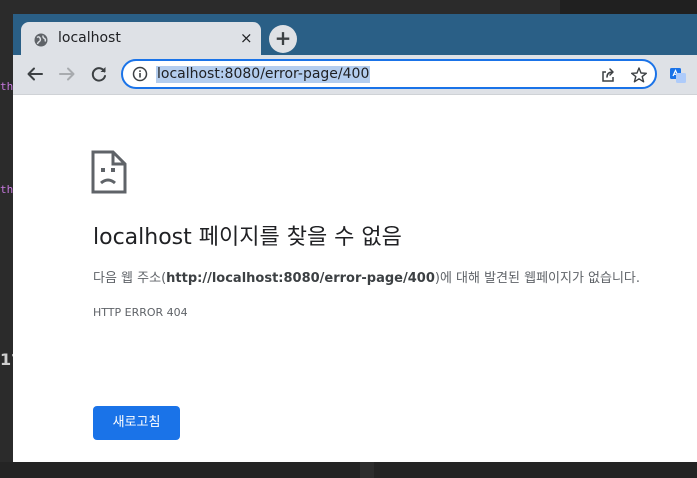 This screenshot has width=697, height=478. What do you see at coordinates (300, 278) in the screenshot?
I see `description-url: http://localhost:8080/error-page/400` at bounding box center [300, 278].